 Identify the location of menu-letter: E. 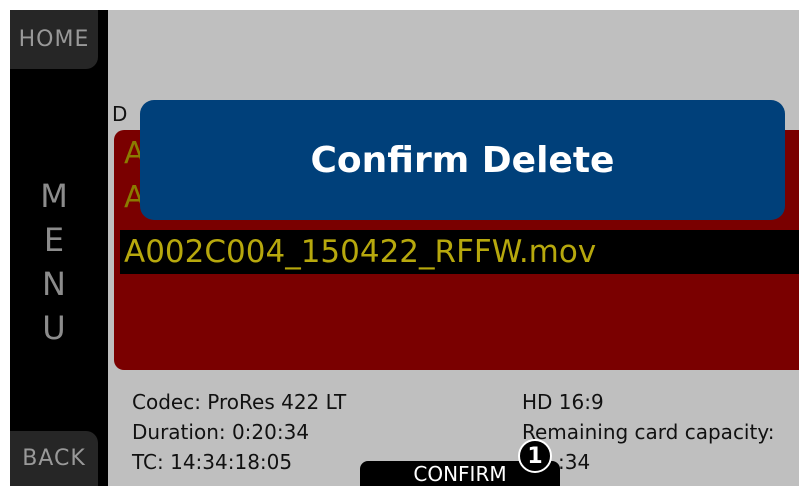
(54, 240).